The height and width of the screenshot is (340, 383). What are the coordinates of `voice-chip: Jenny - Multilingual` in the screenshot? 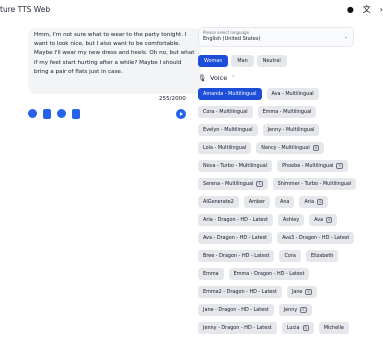 It's located at (291, 130).